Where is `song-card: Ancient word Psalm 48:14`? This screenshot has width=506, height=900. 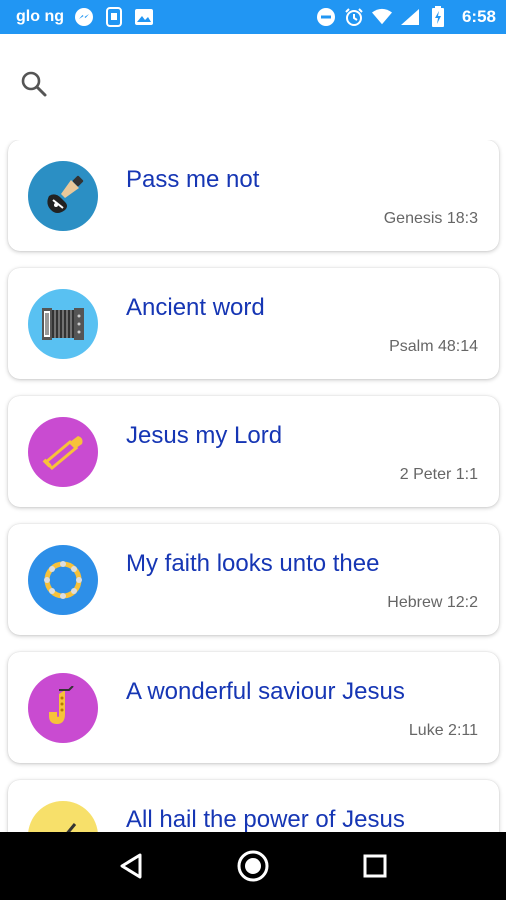 song-card: Ancient word Psalm 48:14 is located at coordinates (253, 323).